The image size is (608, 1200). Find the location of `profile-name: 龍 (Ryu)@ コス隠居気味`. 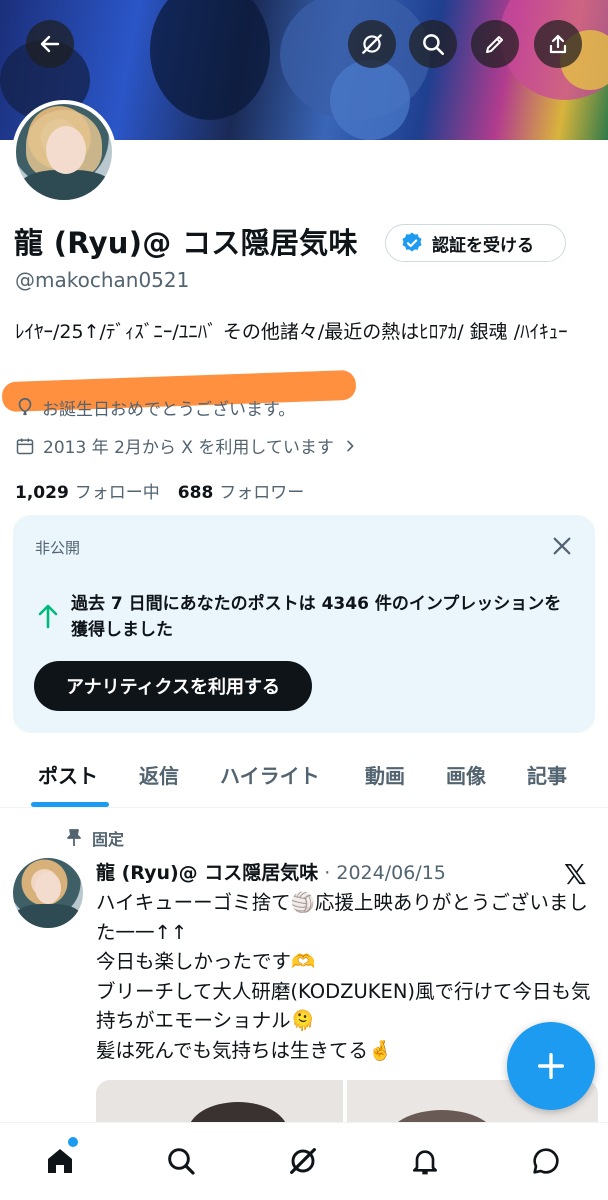

profile-name: 龍 (Ryu)@ コス隠居気味 is located at coordinates (186, 243).